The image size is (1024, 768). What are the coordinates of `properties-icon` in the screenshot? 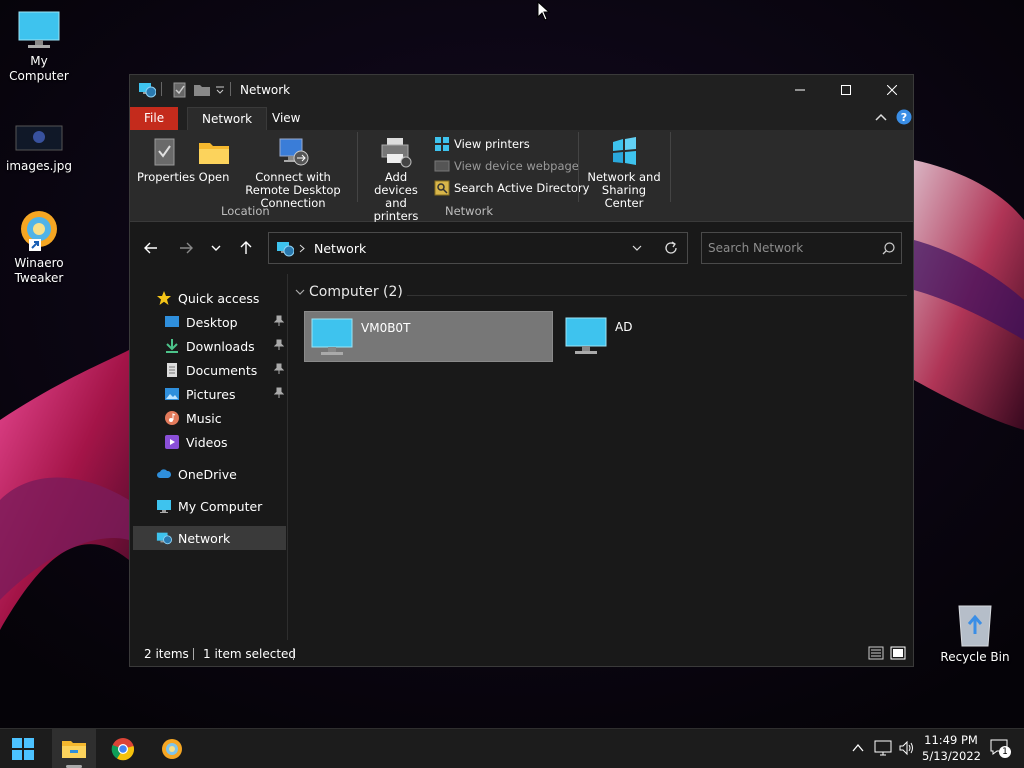 It's located at (180, 90).